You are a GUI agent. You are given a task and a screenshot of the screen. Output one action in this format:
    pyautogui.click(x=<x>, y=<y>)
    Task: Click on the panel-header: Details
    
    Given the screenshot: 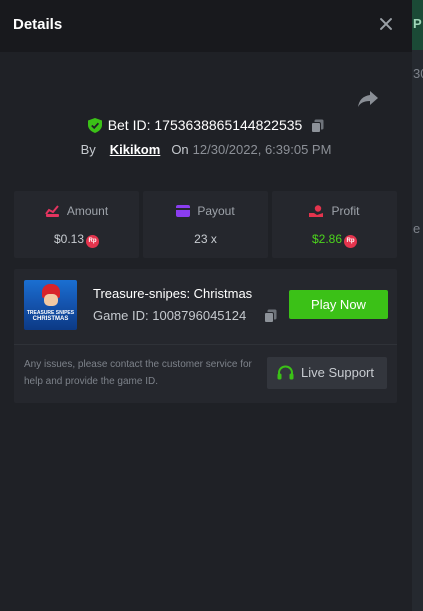 What is the action you would take?
    pyautogui.click(x=206, y=26)
    